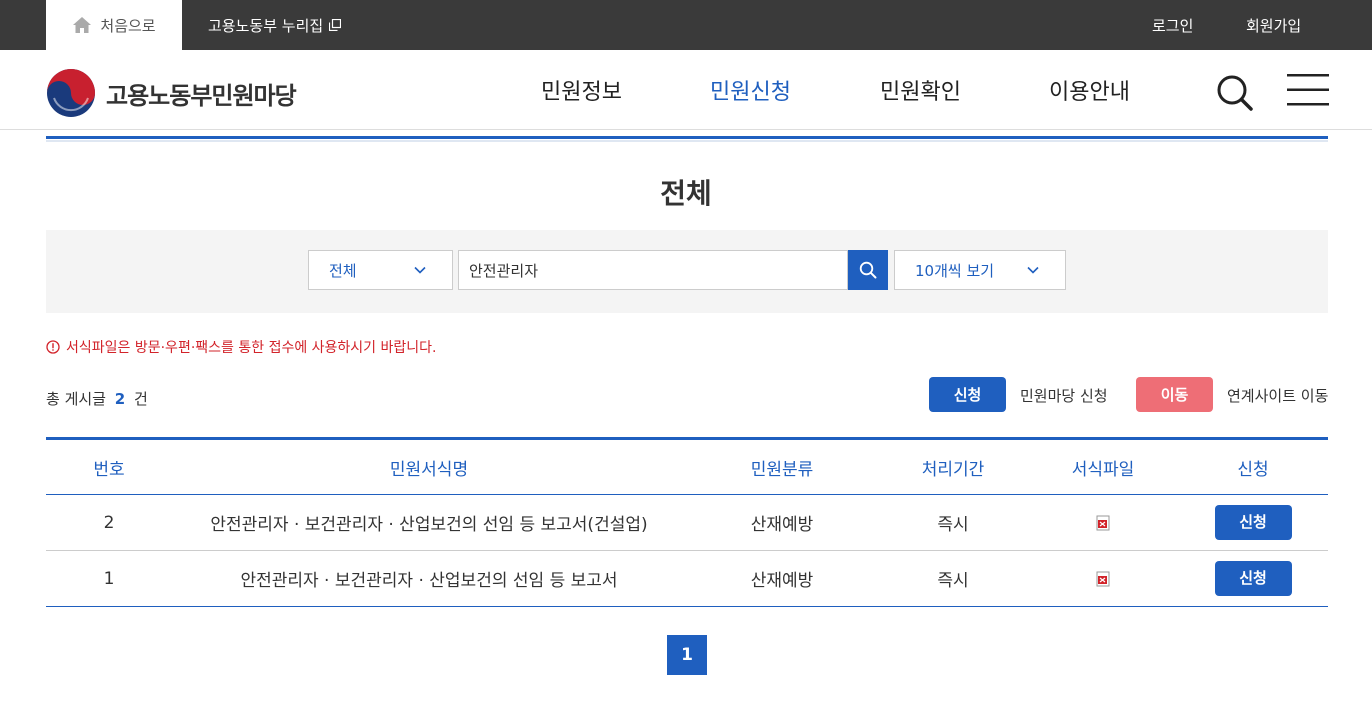 This screenshot has width=1372, height=701. I want to click on category-select-value: 전체, so click(343, 270).